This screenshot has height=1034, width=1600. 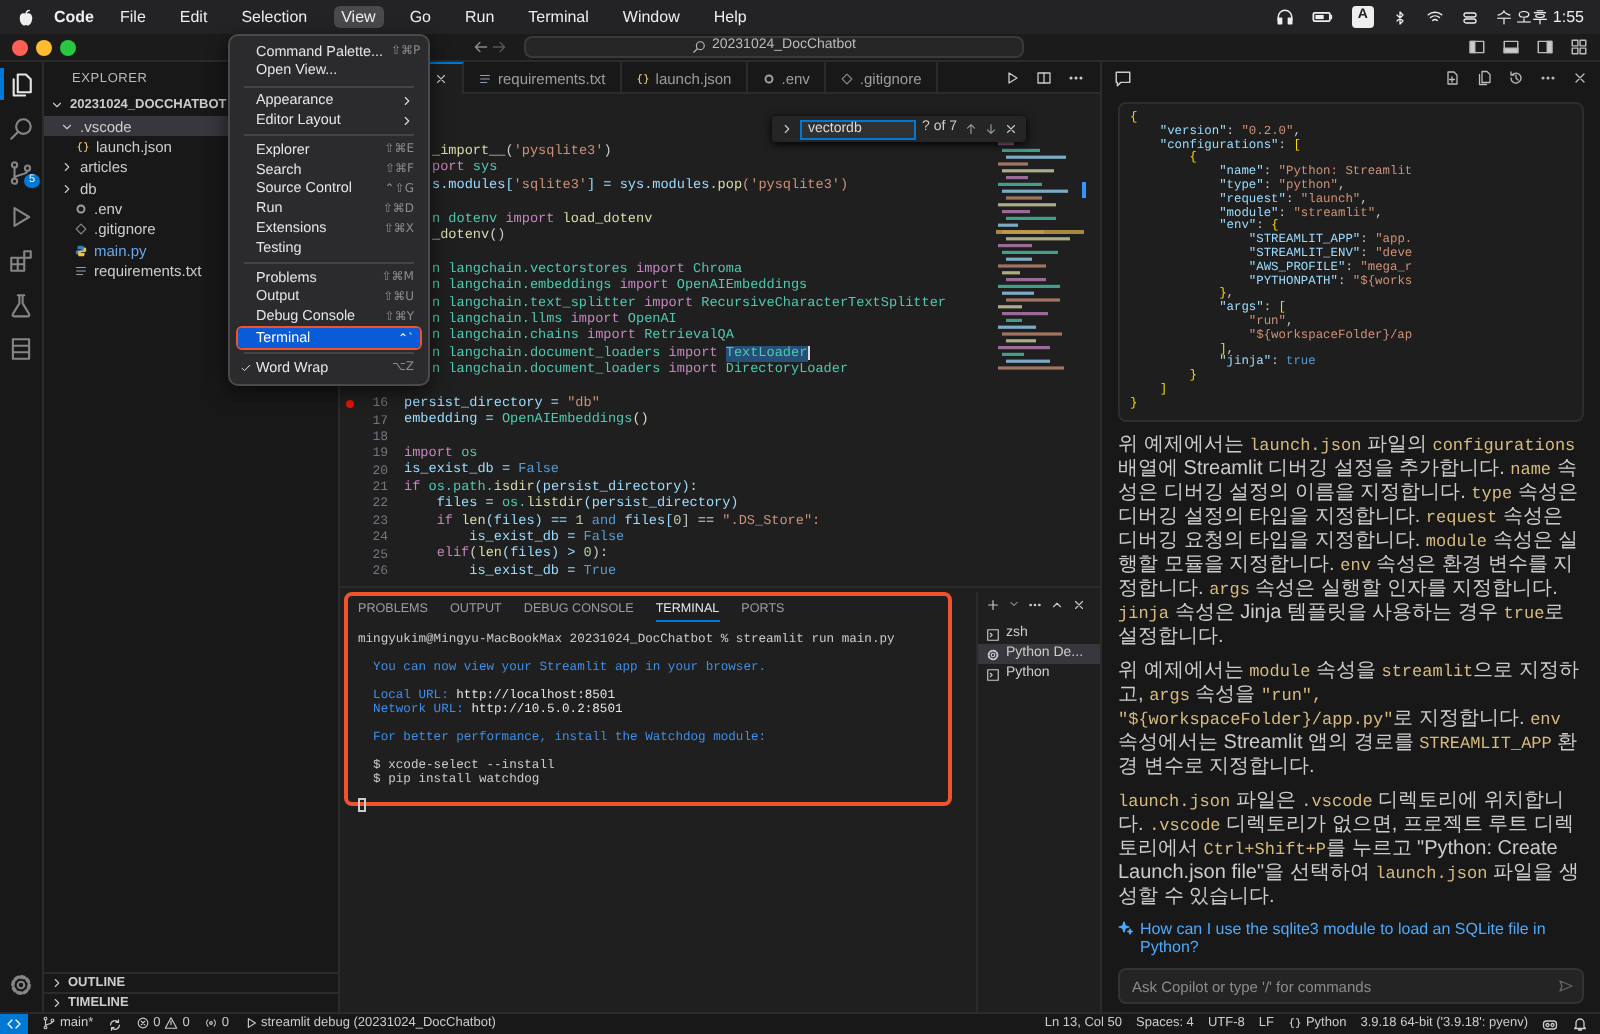 I want to click on goggles-icon, so click(x=1550, y=1024).